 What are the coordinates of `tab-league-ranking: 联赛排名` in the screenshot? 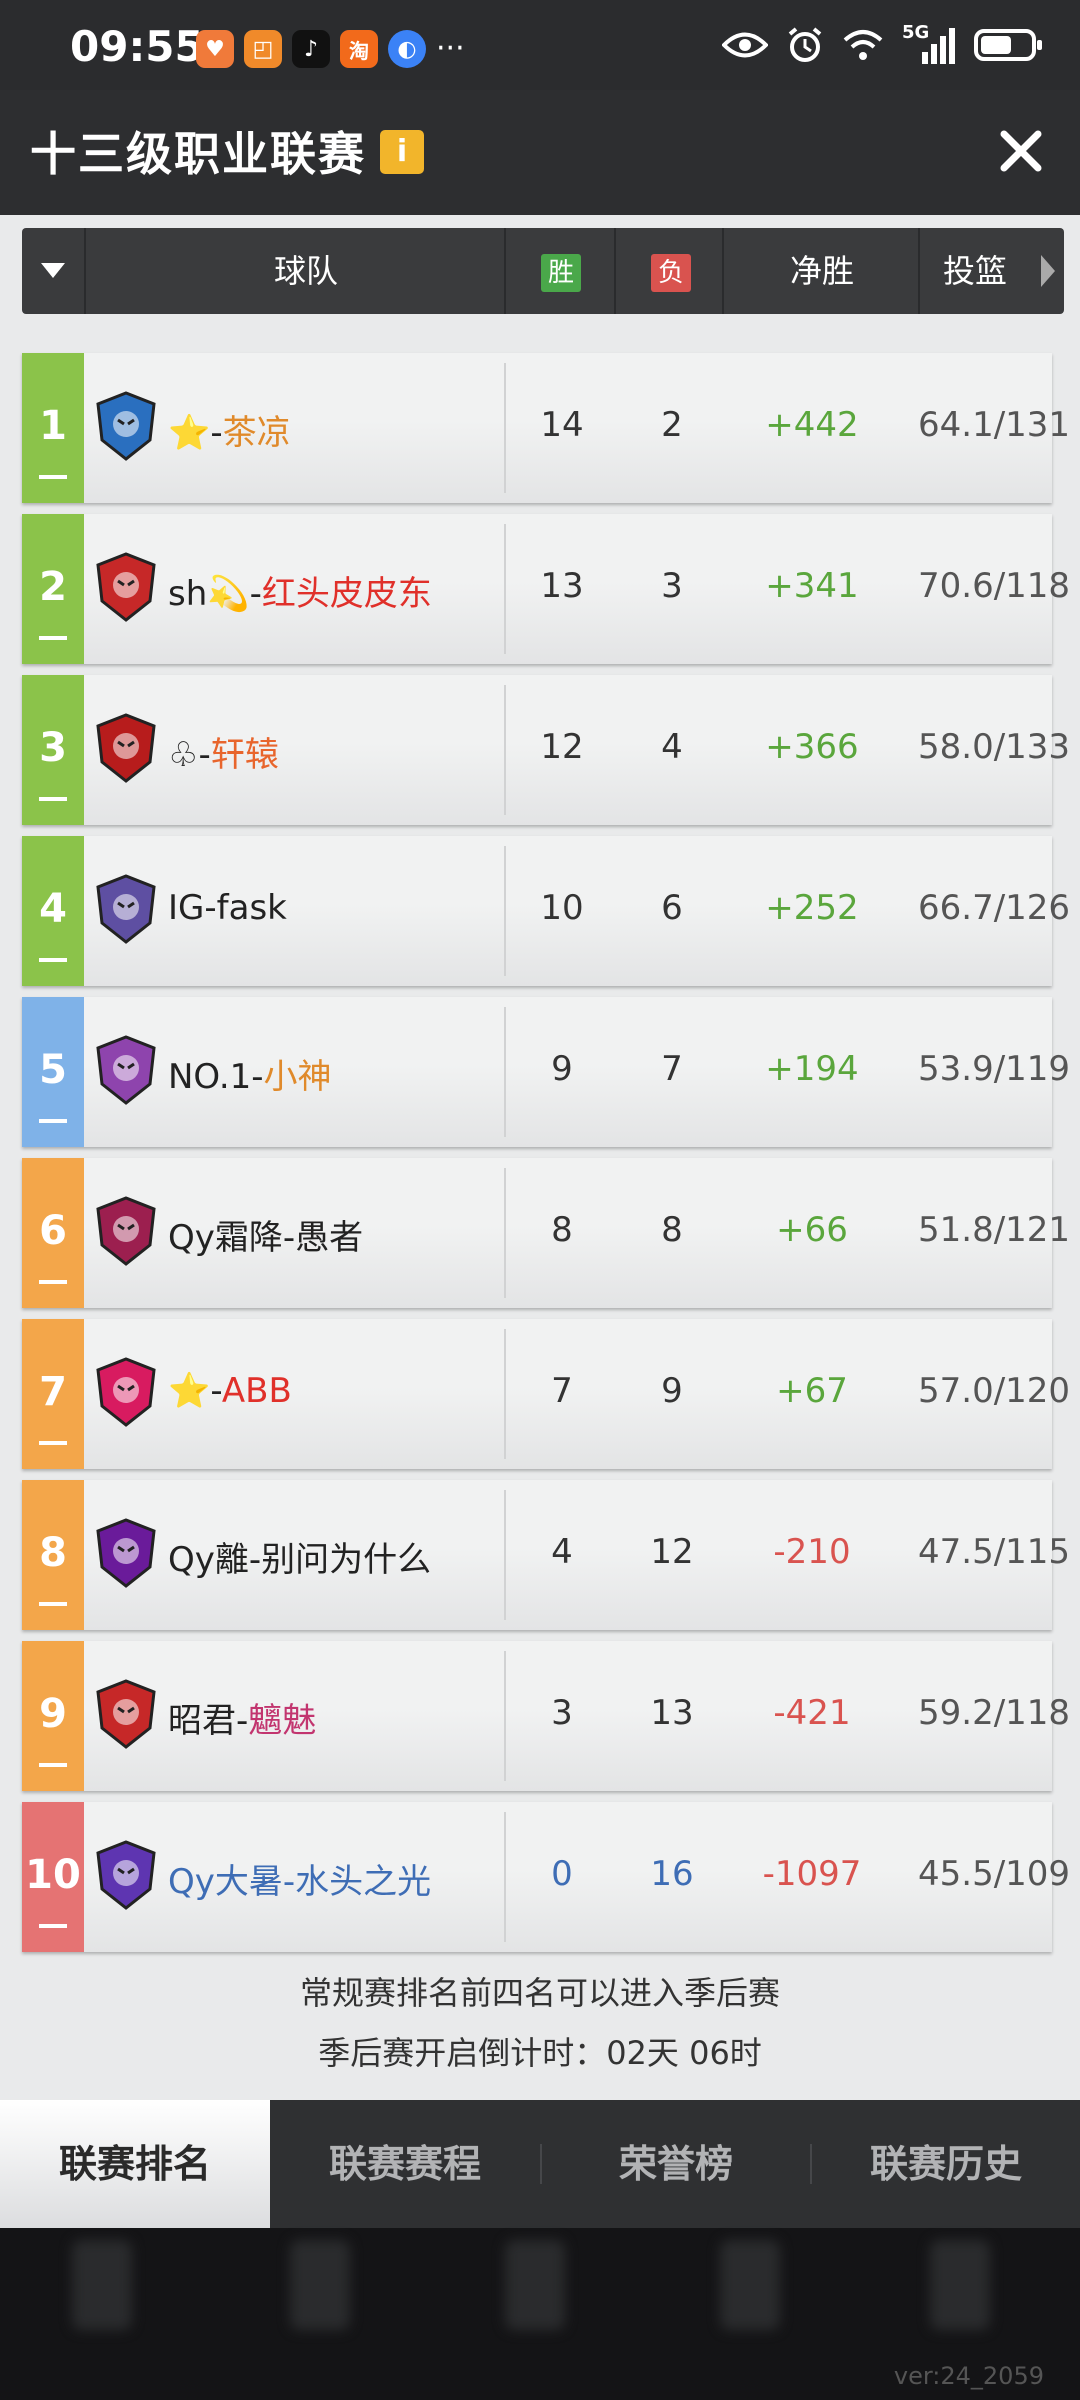 It's located at (135, 2164).